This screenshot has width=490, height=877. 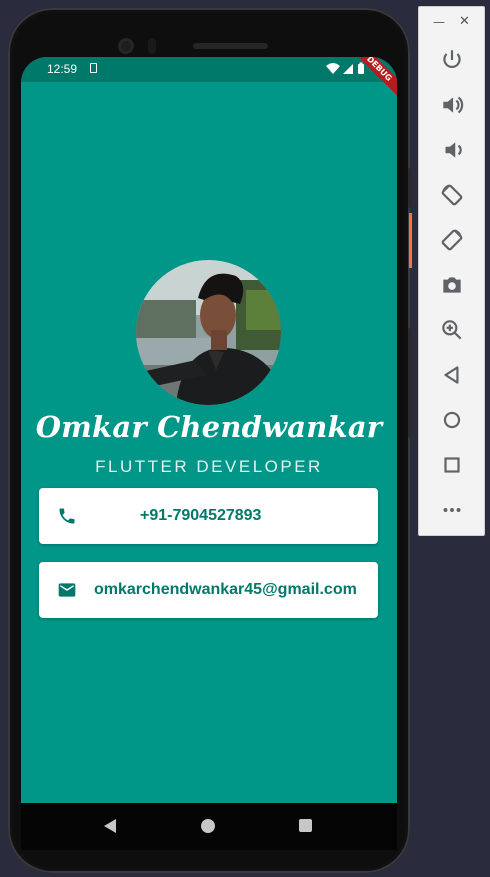 What do you see at coordinates (348, 69) in the screenshot?
I see `signal-icon` at bounding box center [348, 69].